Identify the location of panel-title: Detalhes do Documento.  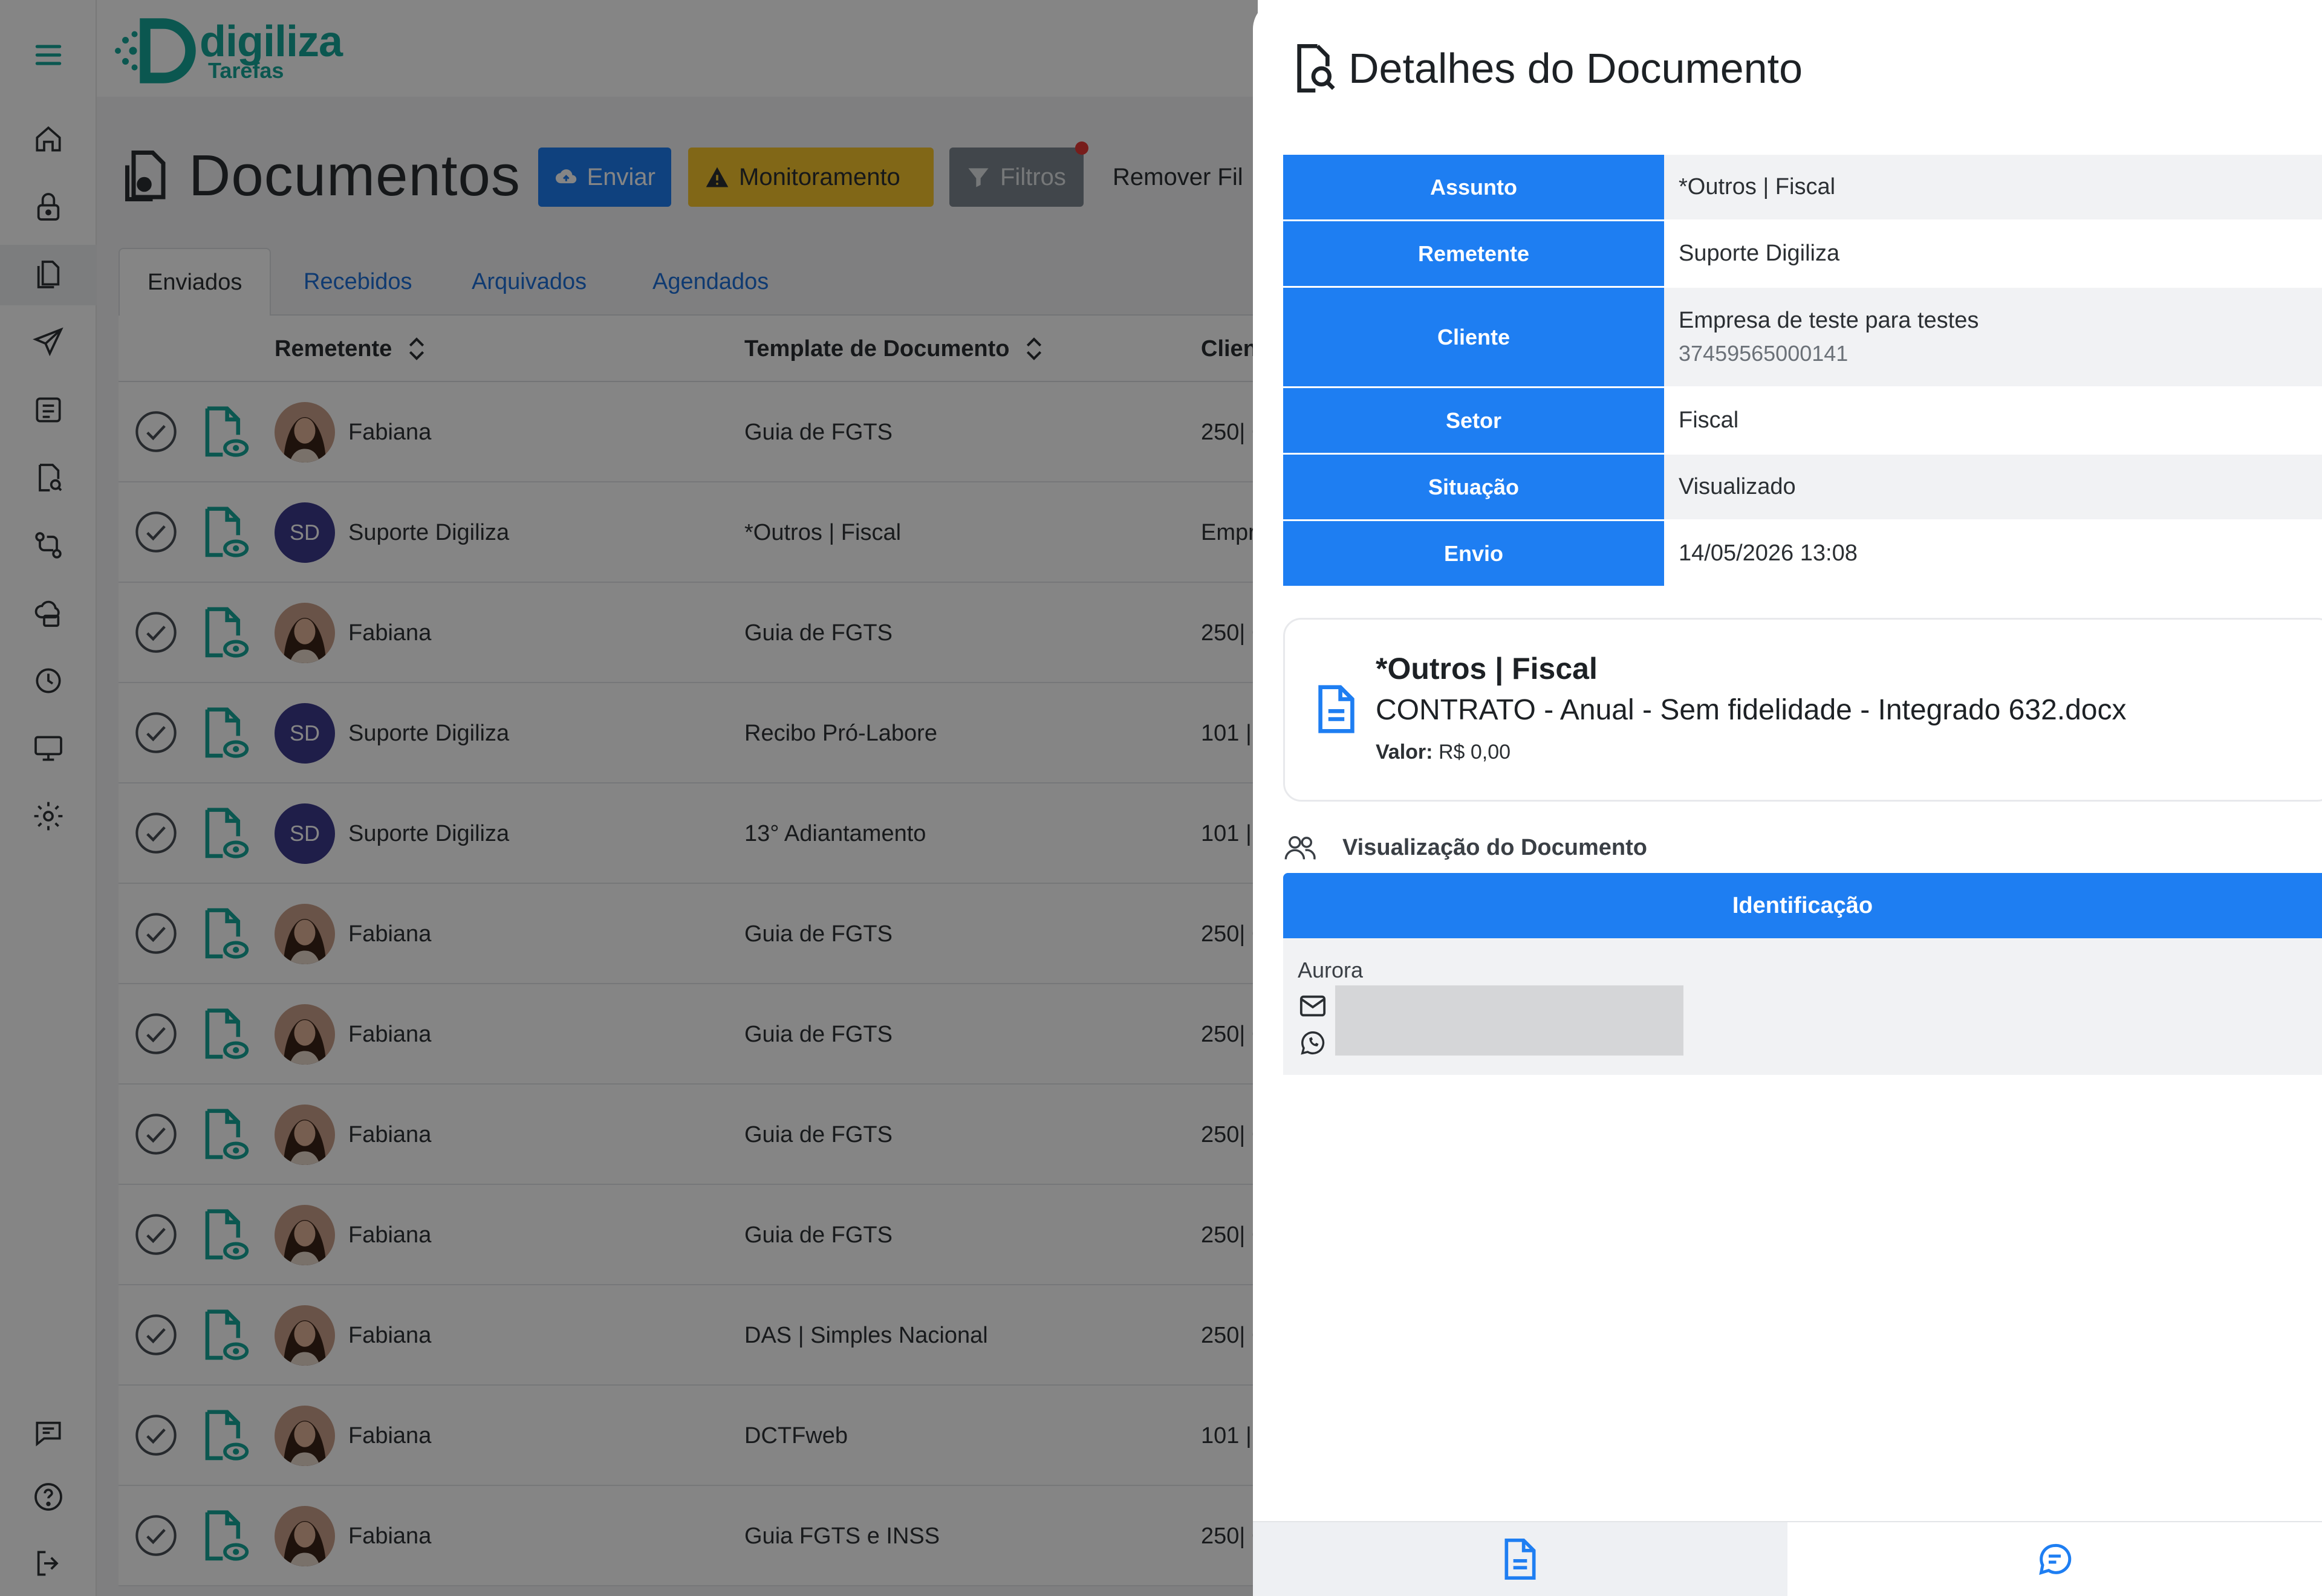
(1575, 68).